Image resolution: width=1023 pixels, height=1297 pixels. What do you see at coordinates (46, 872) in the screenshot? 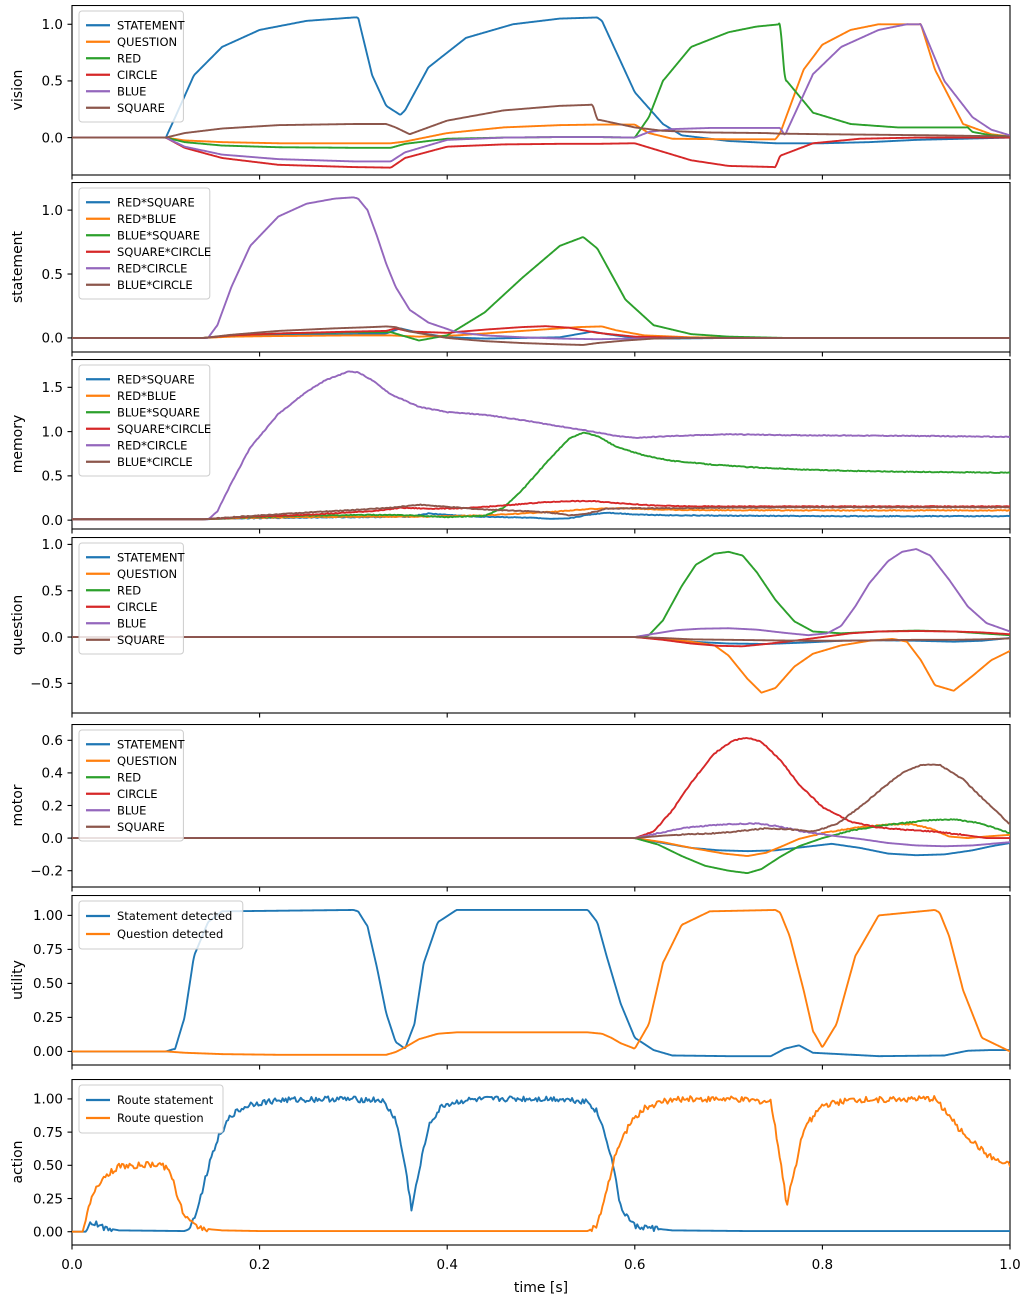
I see `y-tick-label: −0.2` at bounding box center [46, 872].